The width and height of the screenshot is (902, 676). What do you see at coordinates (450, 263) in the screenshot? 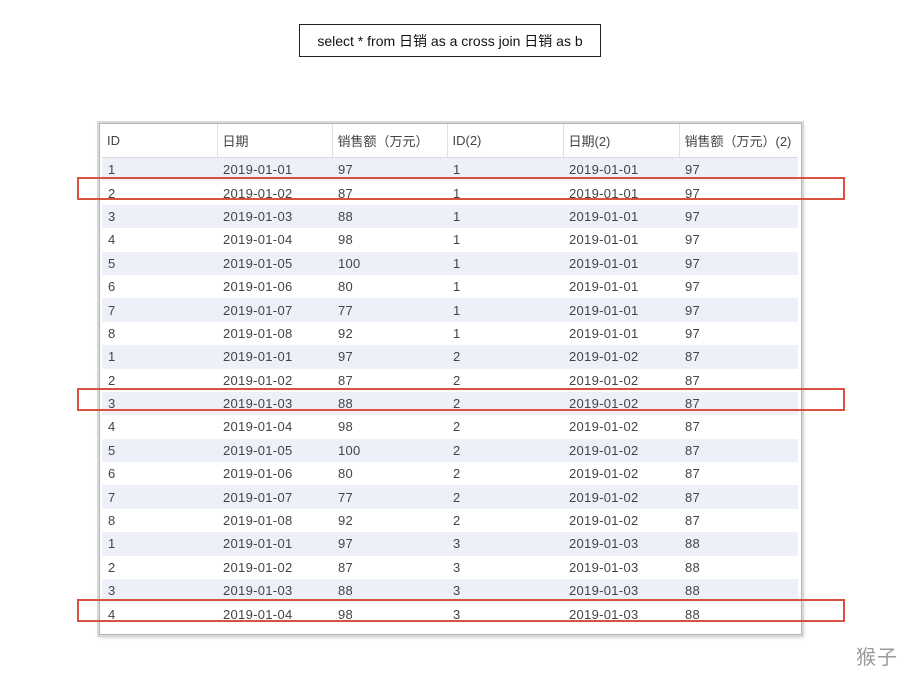
I see `table-row: 5 2019-01-05 100 1 2019-01-01 97` at bounding box center [450, 263].